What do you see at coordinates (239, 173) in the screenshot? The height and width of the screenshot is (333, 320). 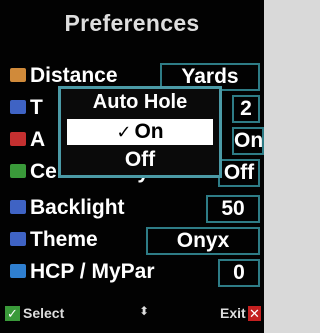 I see `setting-value: Off` at bounding box center [239, 173].